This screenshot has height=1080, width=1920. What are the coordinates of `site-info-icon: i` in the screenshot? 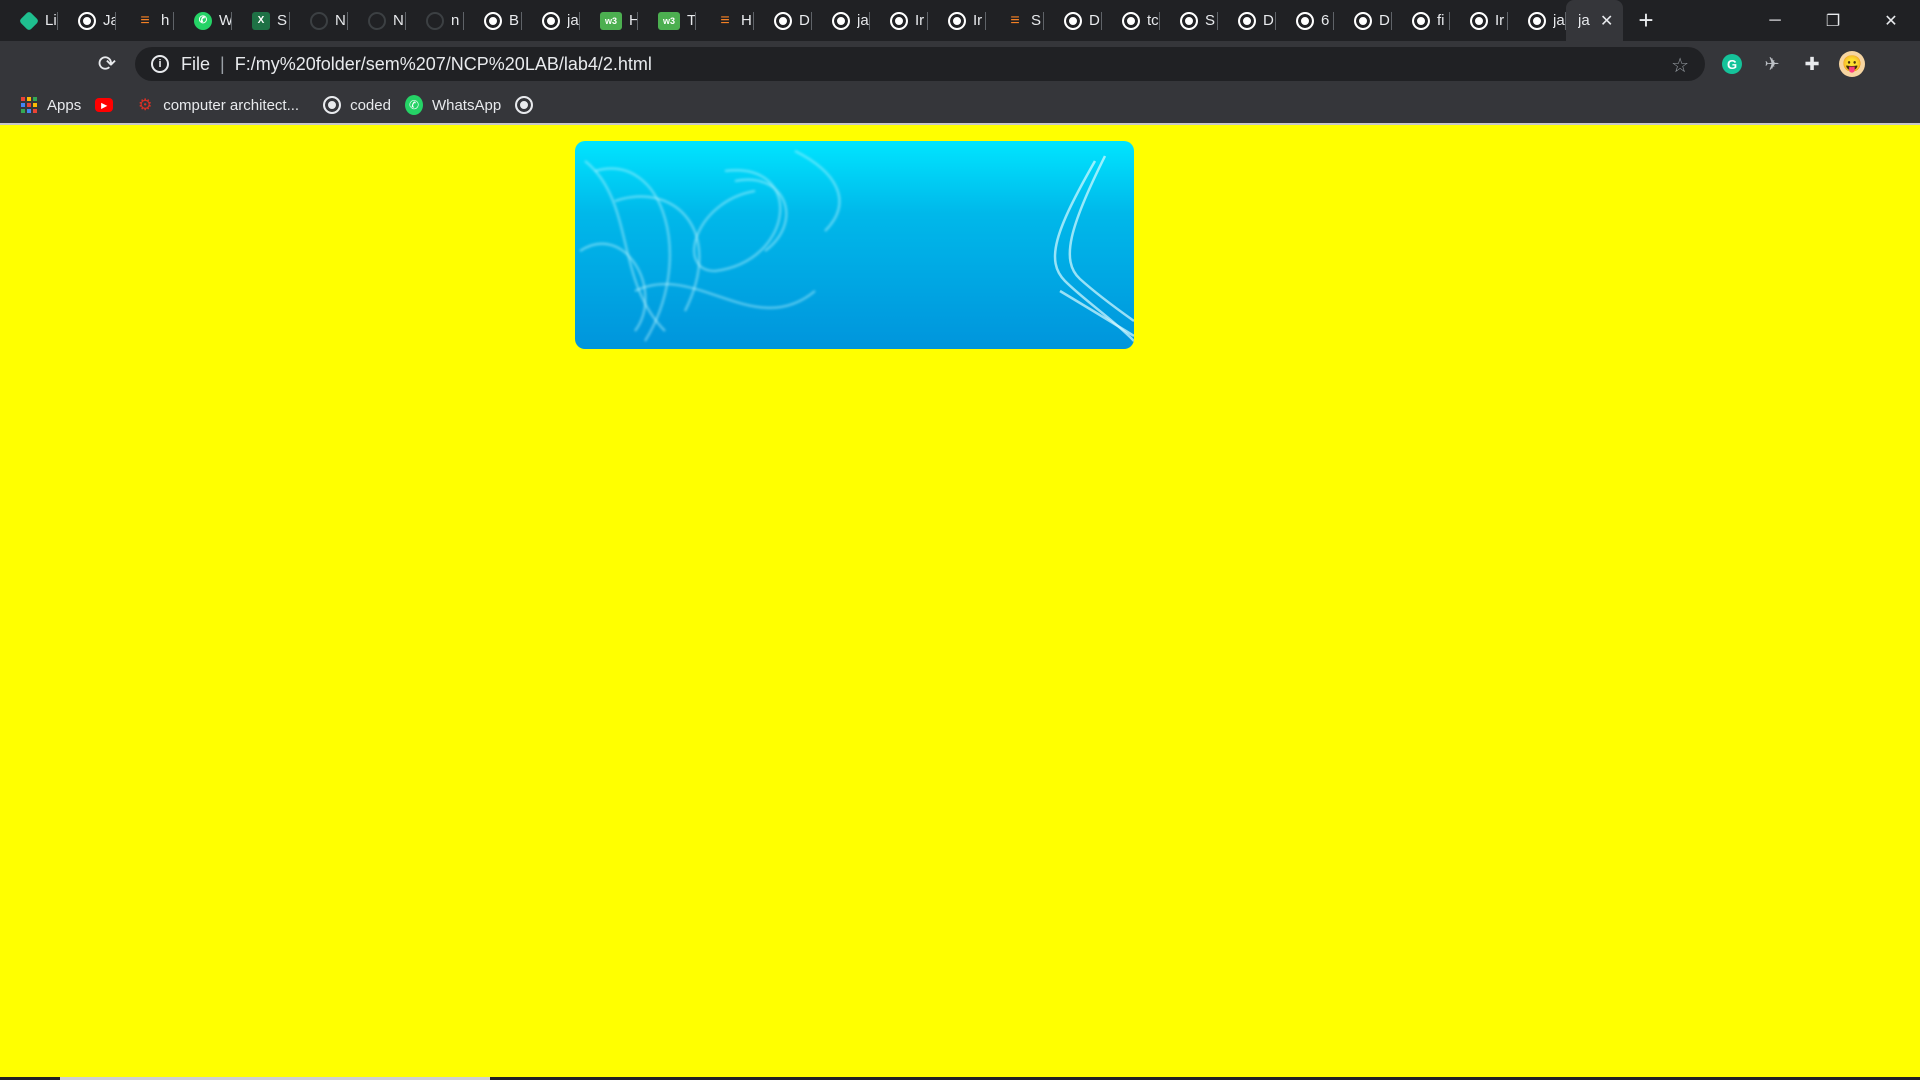 It's located at (160, 64).